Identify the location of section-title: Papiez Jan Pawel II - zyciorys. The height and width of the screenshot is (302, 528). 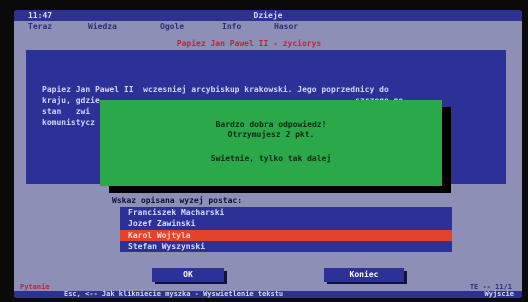
(249, 43).